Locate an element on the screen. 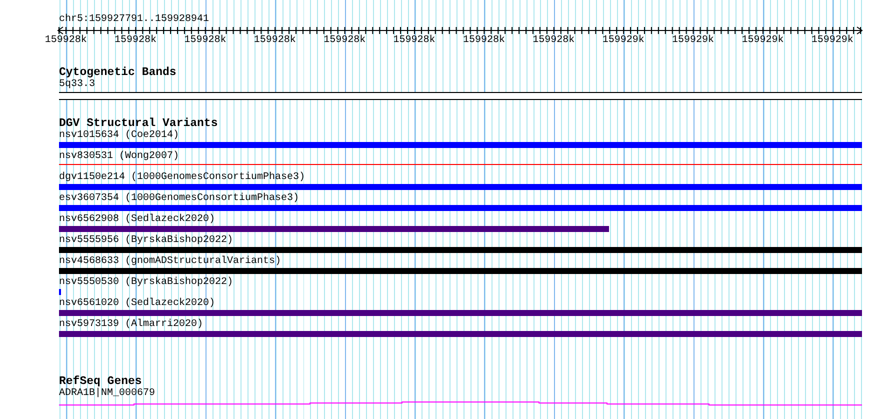 This screenshot has width=890, height=419. track-title: DGV Structural Variants is located at coordinates (138, 123).